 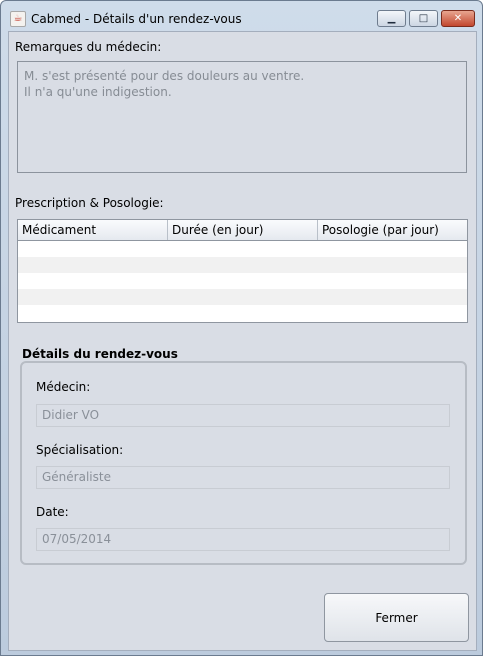 I want to click on specialty-label: Spécialisation:, so click(x=80, y=450).